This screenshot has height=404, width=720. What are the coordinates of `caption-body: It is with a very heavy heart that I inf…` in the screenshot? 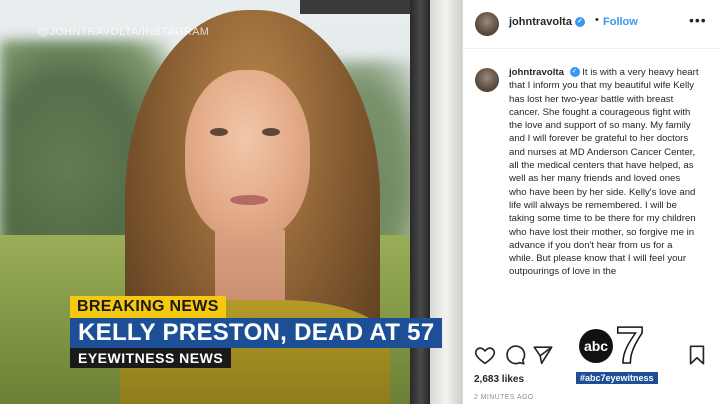 It's located at (604, 172).